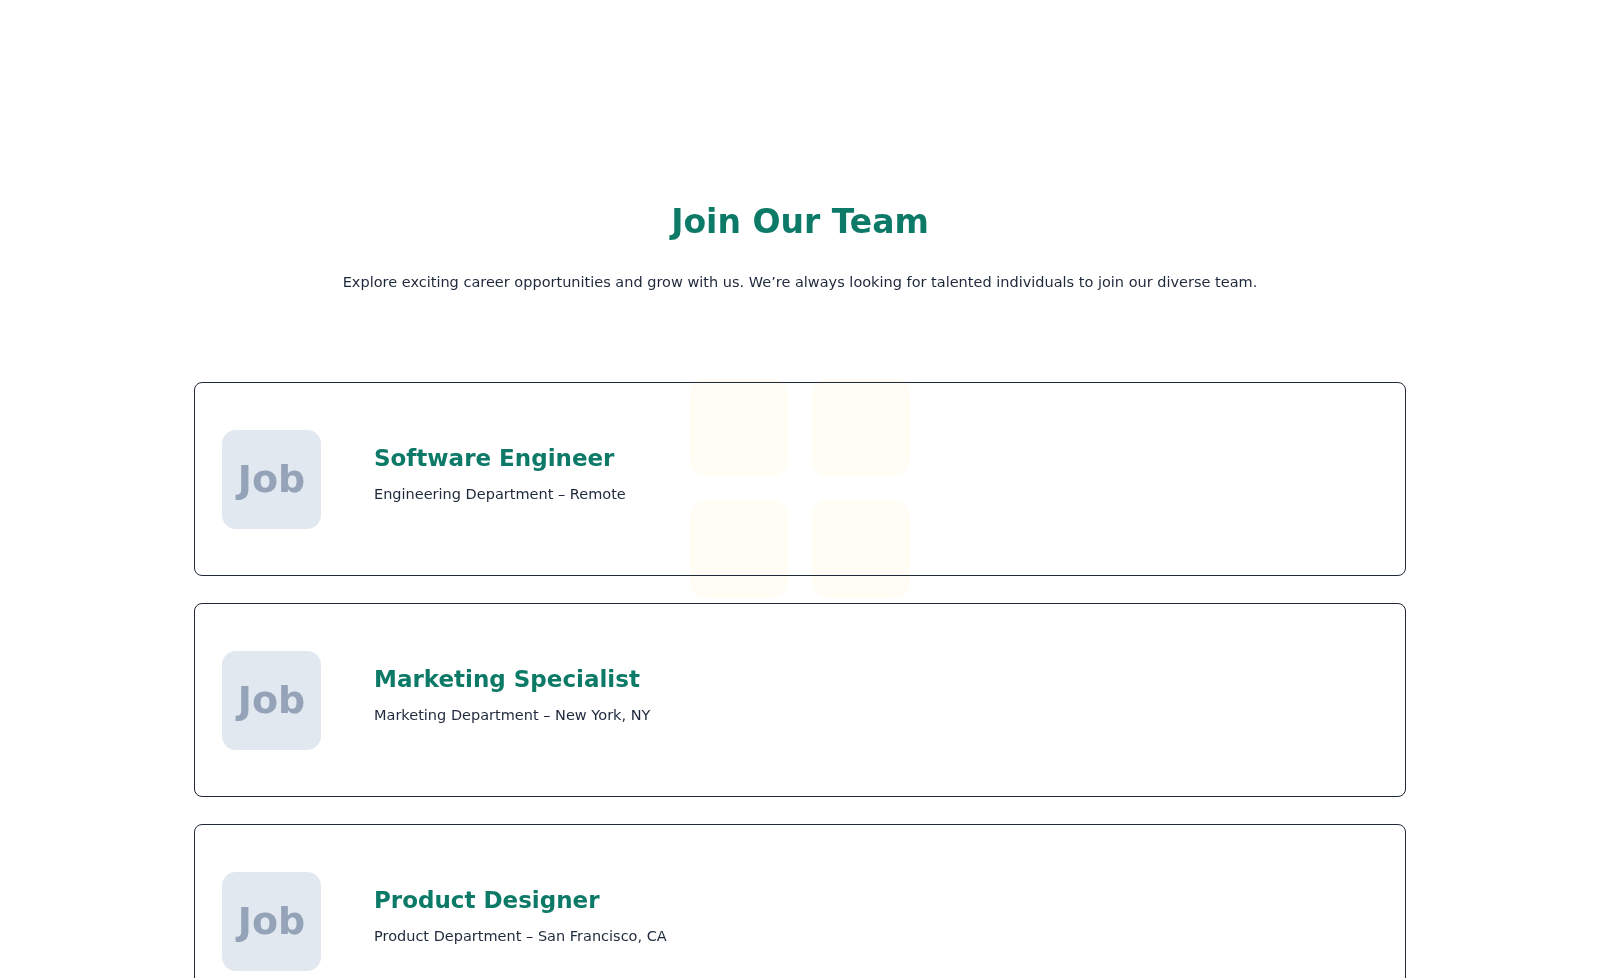  Describe the element at coordinates (800, 282) in the screenshot. I see `page-subtitle: Explore exciting career opportunities and grow with us. We’re always looking for talented individuals to join our diverse team.` at that location.